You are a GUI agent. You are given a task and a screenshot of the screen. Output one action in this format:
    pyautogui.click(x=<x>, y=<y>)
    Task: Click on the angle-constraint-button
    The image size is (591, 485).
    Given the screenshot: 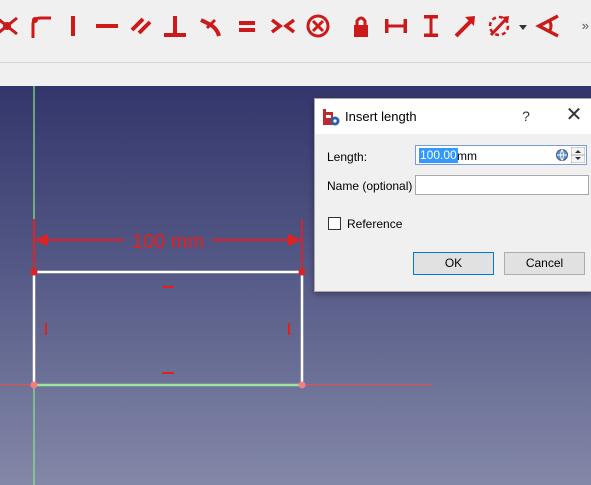 What is the action you would take?
    pyautogui.click(x=548, y=26)
    